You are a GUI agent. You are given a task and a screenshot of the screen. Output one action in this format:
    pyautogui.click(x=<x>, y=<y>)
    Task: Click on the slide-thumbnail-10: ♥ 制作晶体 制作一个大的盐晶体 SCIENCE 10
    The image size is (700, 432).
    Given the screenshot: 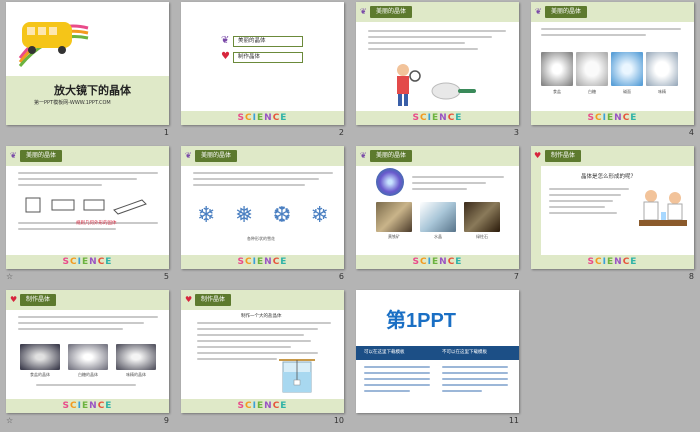 What is the action you would take?
    pyautogui.click(x=262, y=360)
    